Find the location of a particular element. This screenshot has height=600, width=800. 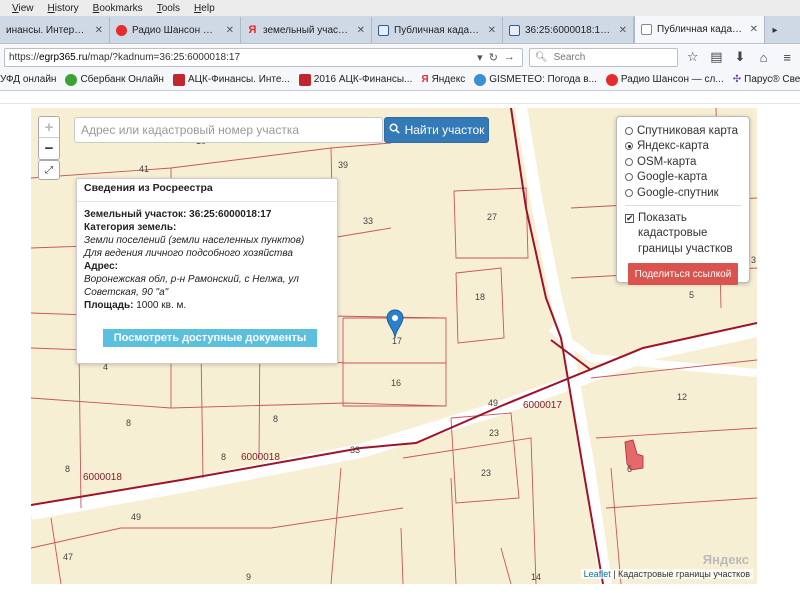

menu-bookmarks: Bookmarks is located at coordinates (118, 8).